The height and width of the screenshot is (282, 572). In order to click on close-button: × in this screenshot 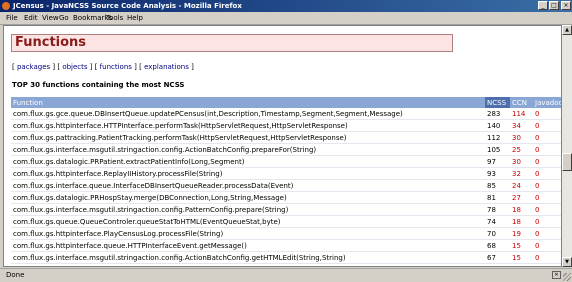, I will do `click(566, 5)`.